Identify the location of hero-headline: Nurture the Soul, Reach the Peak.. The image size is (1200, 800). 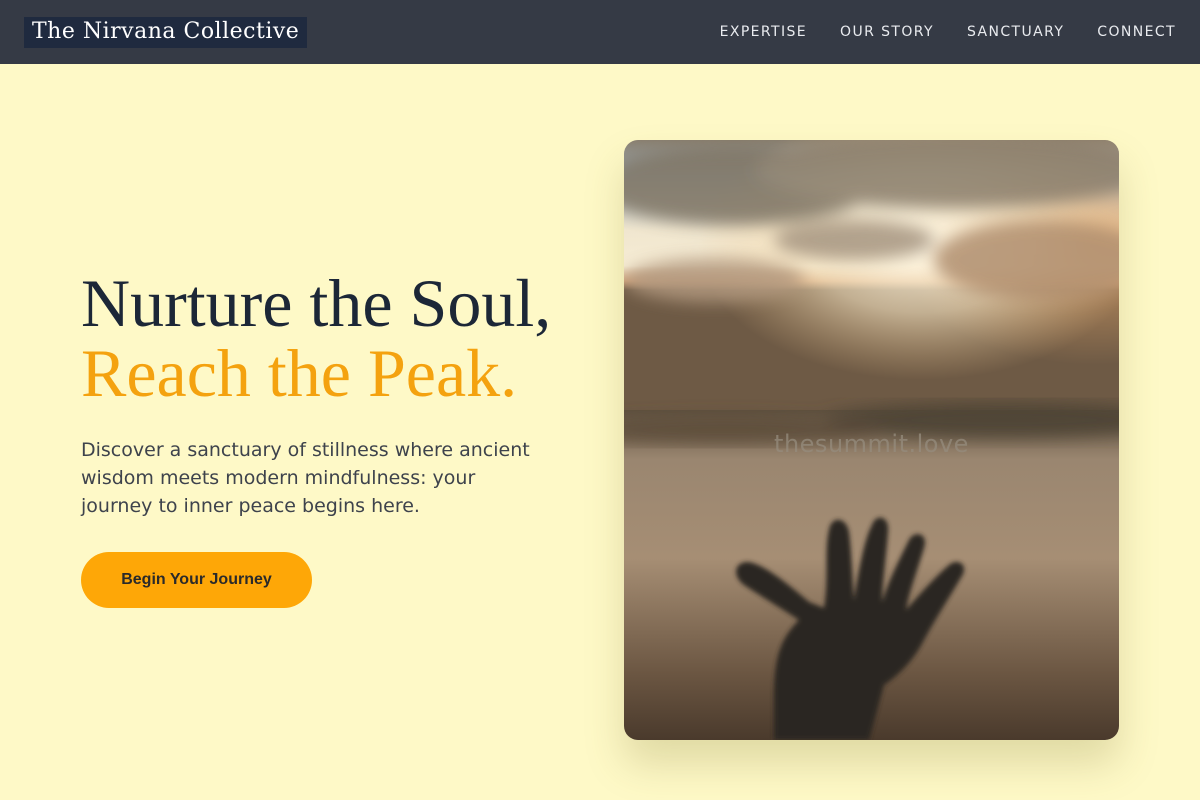
(341, 338).